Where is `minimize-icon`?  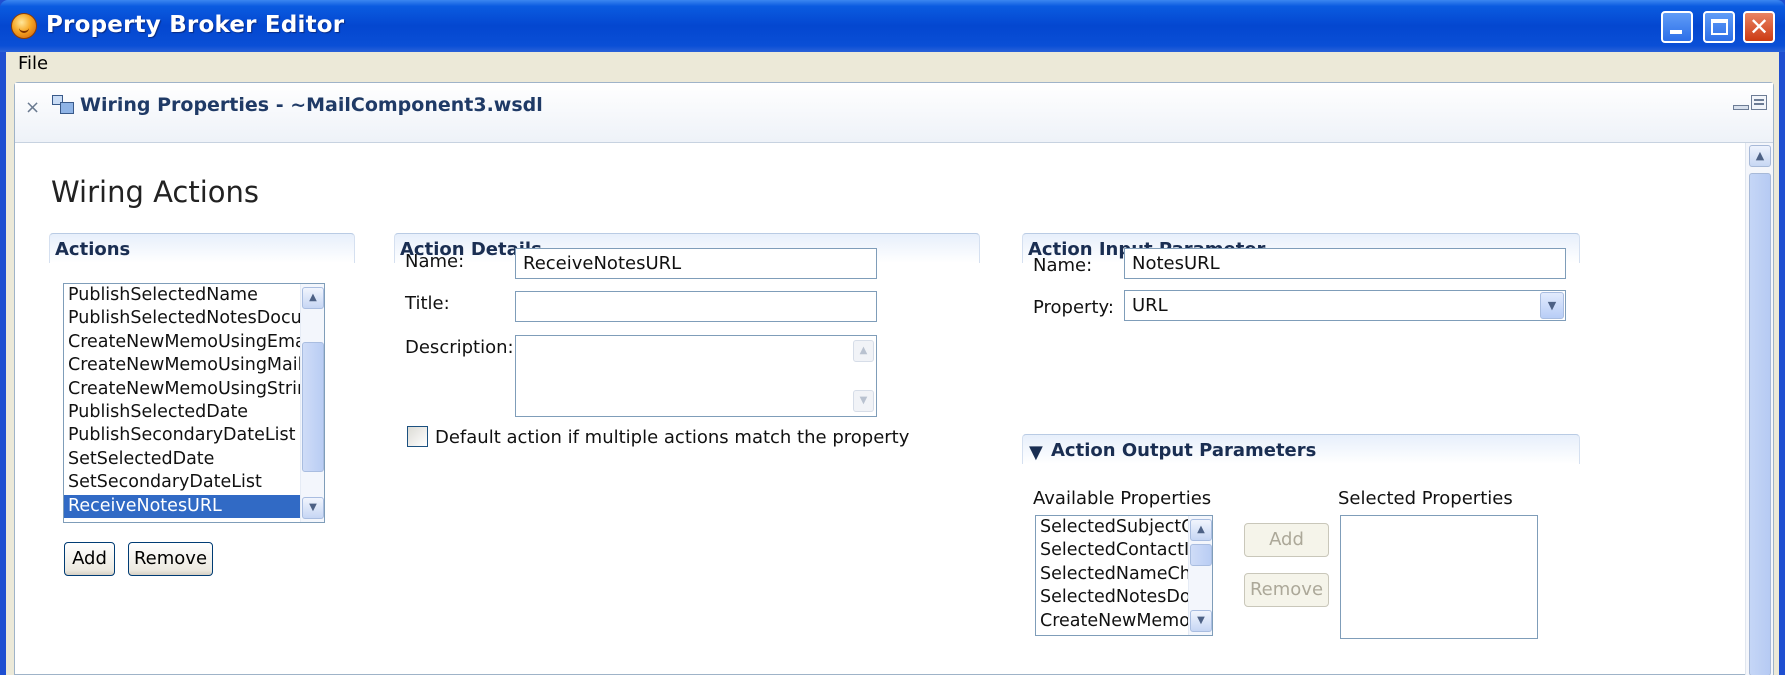 minimize-icon is located at coordinates (1676, 32).